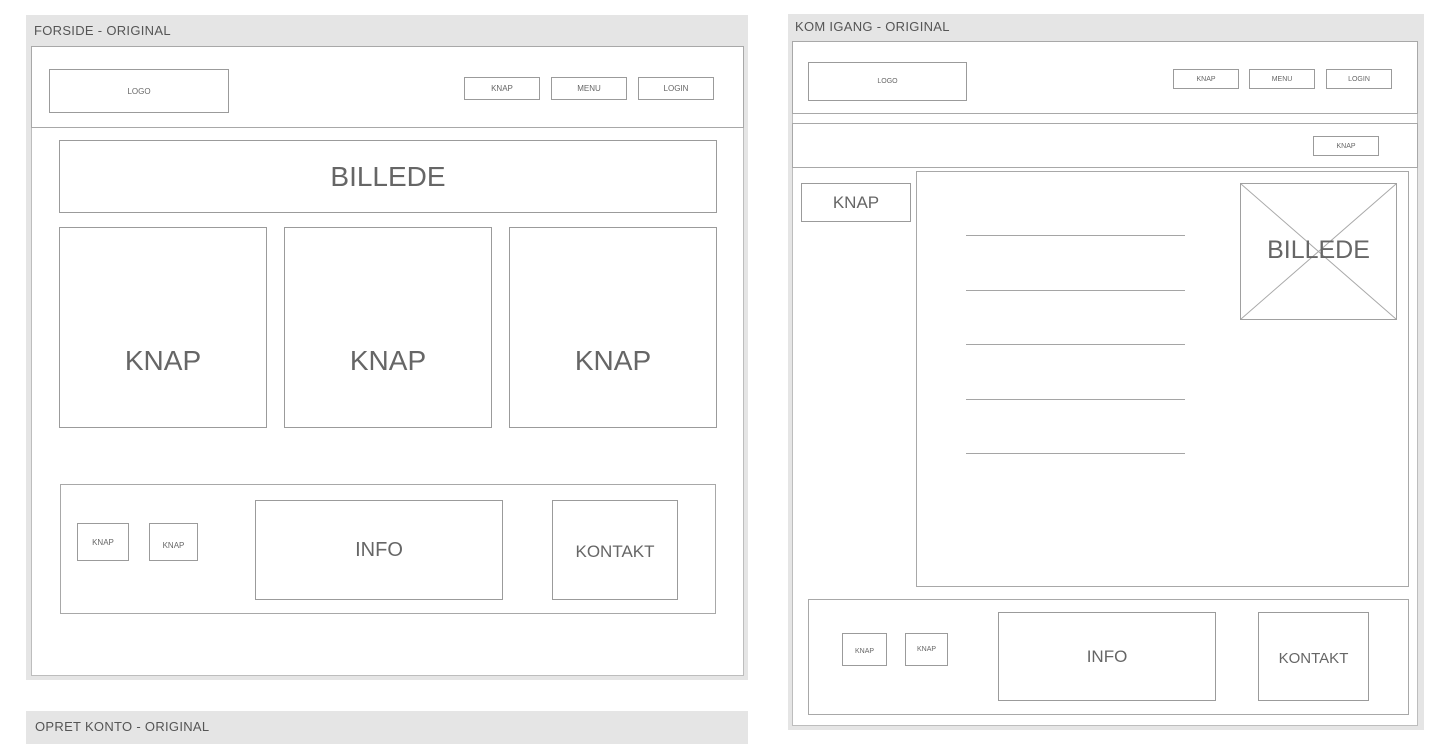  What do you see at coordinates (388, 176) in the screenshot?
I see `banner-image: BILLEDE` at bounding box center [388, 176].